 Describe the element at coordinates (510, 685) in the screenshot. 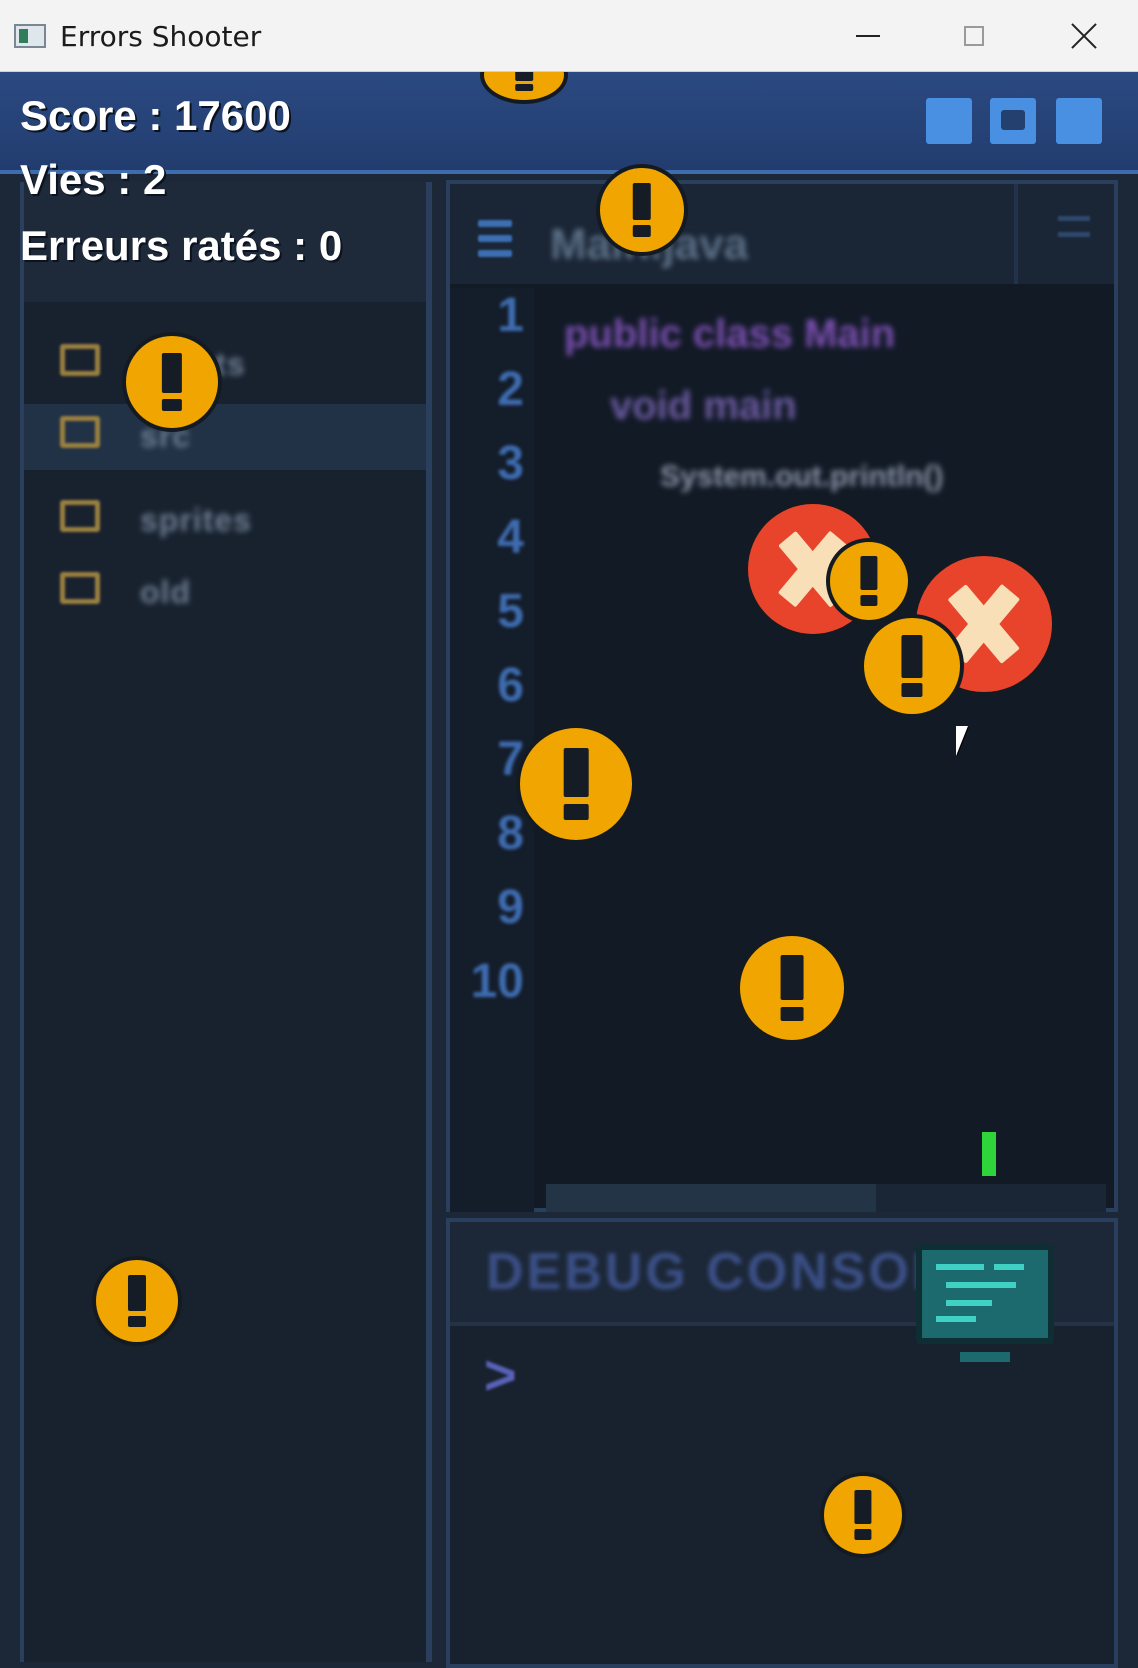

I see `line-number: 6` at that location.